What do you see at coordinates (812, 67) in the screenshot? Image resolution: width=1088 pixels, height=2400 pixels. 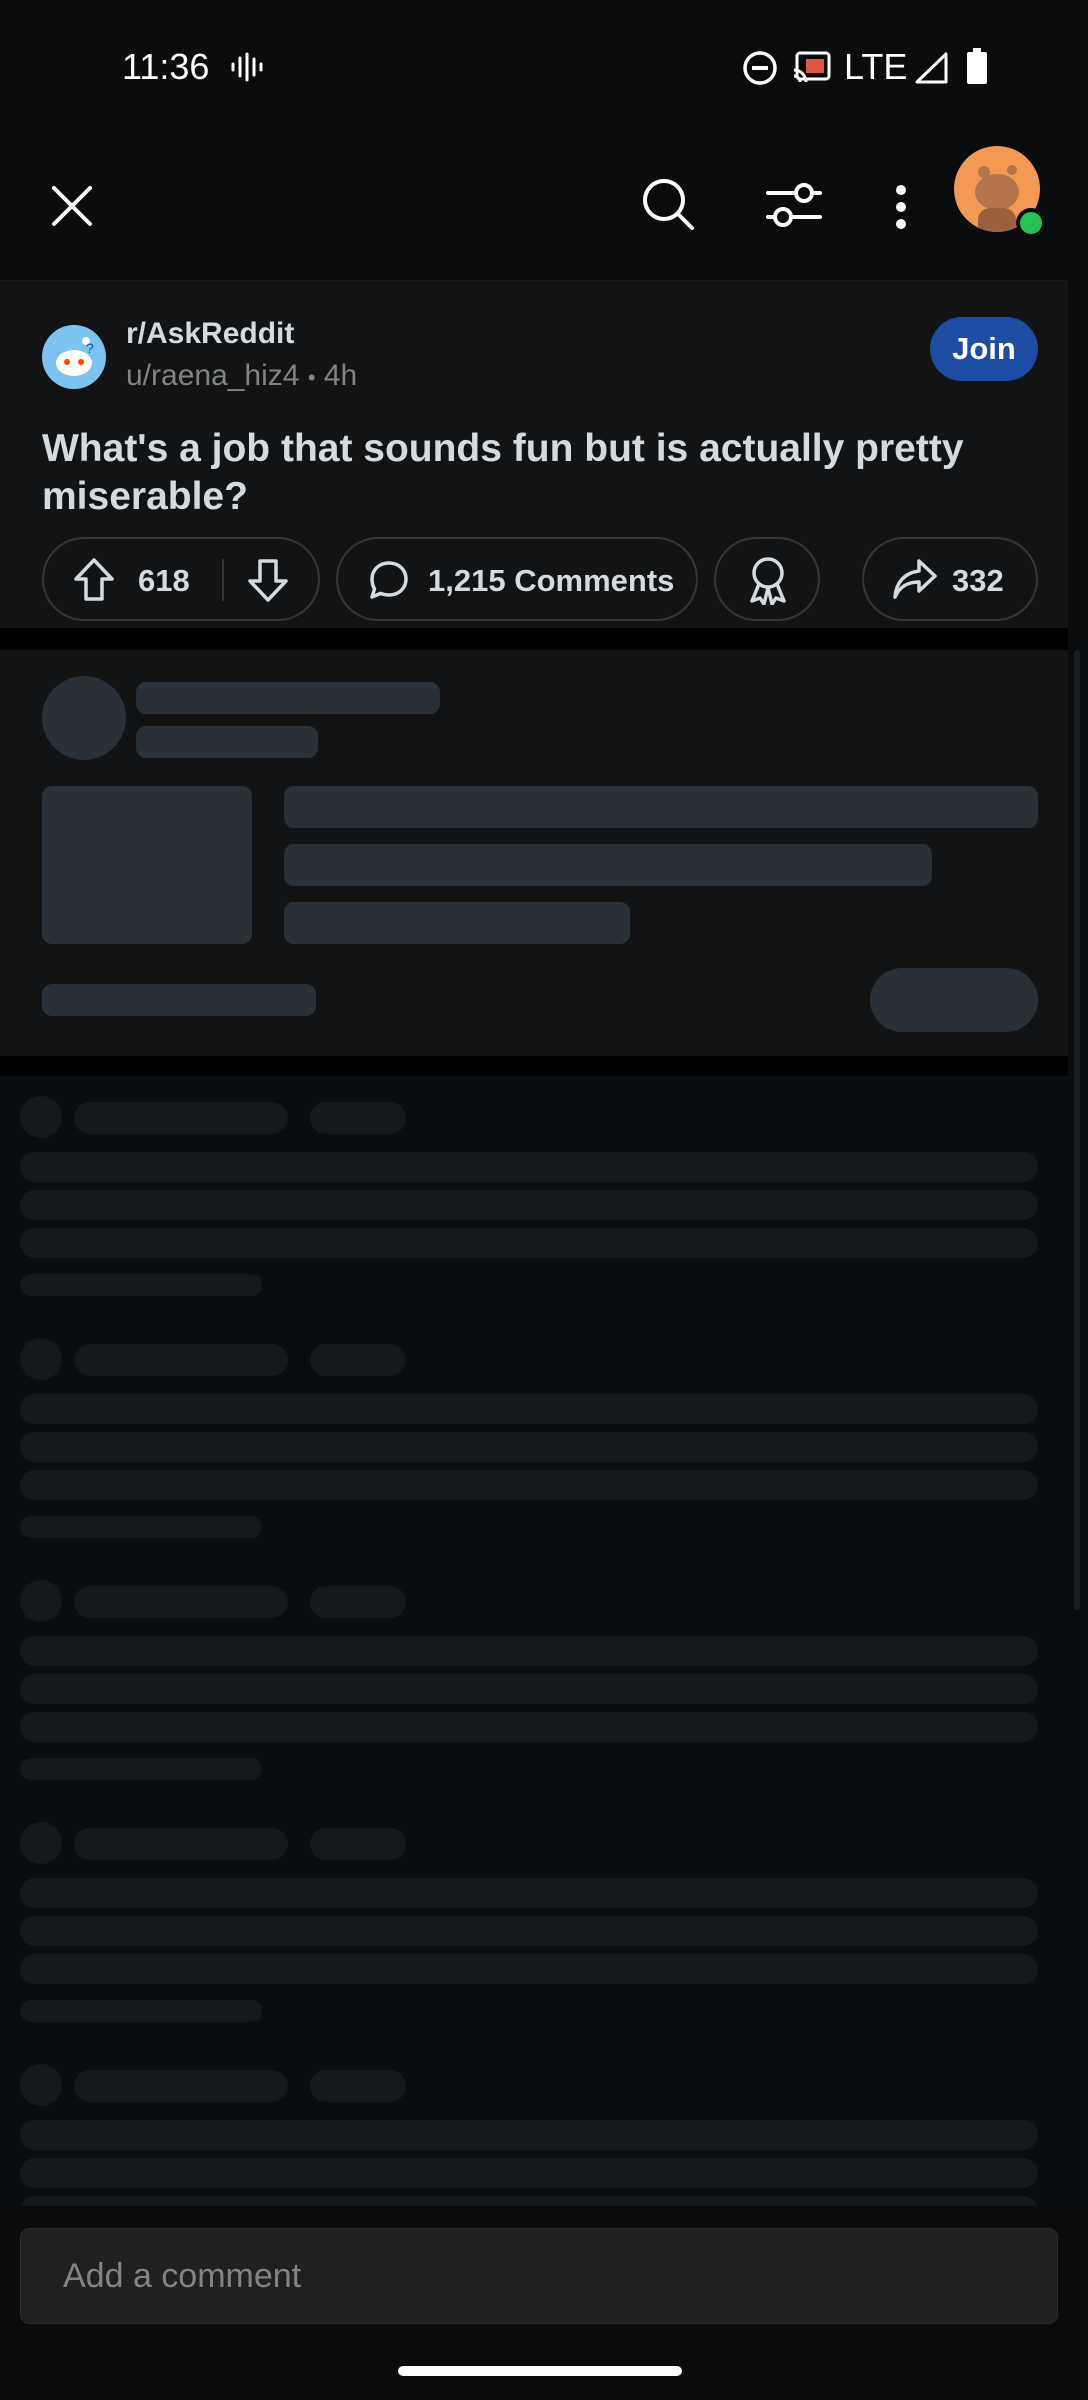 I see `cast-icon` at bounding box center [812, 67].